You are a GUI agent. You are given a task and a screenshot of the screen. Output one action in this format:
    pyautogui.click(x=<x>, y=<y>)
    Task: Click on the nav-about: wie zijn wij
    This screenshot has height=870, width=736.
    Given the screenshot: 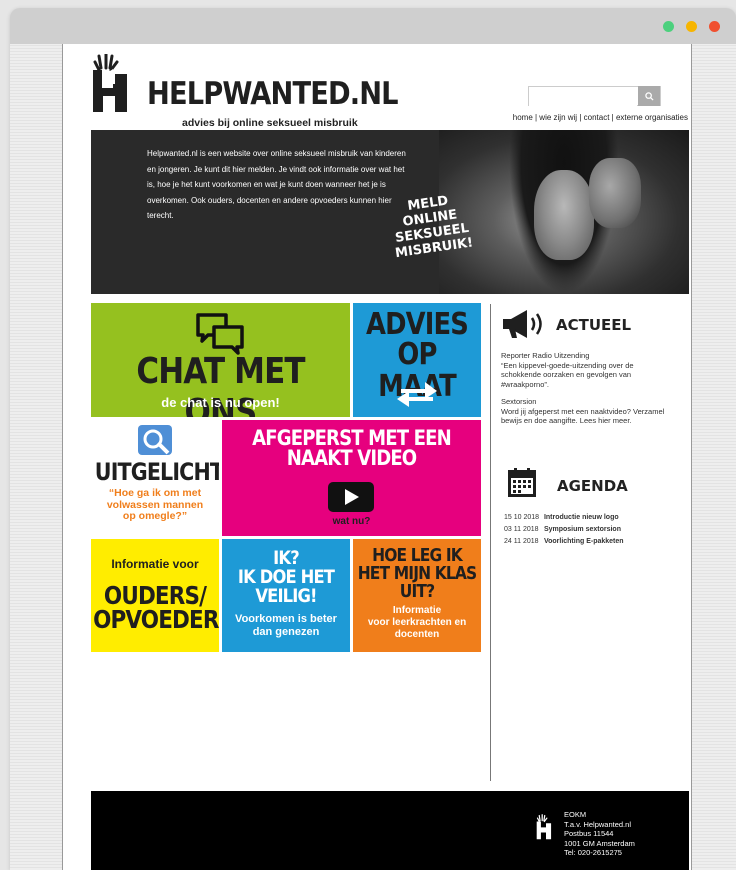 What is the action you would take?
    pyautogui.click(x=558, y=117)
    